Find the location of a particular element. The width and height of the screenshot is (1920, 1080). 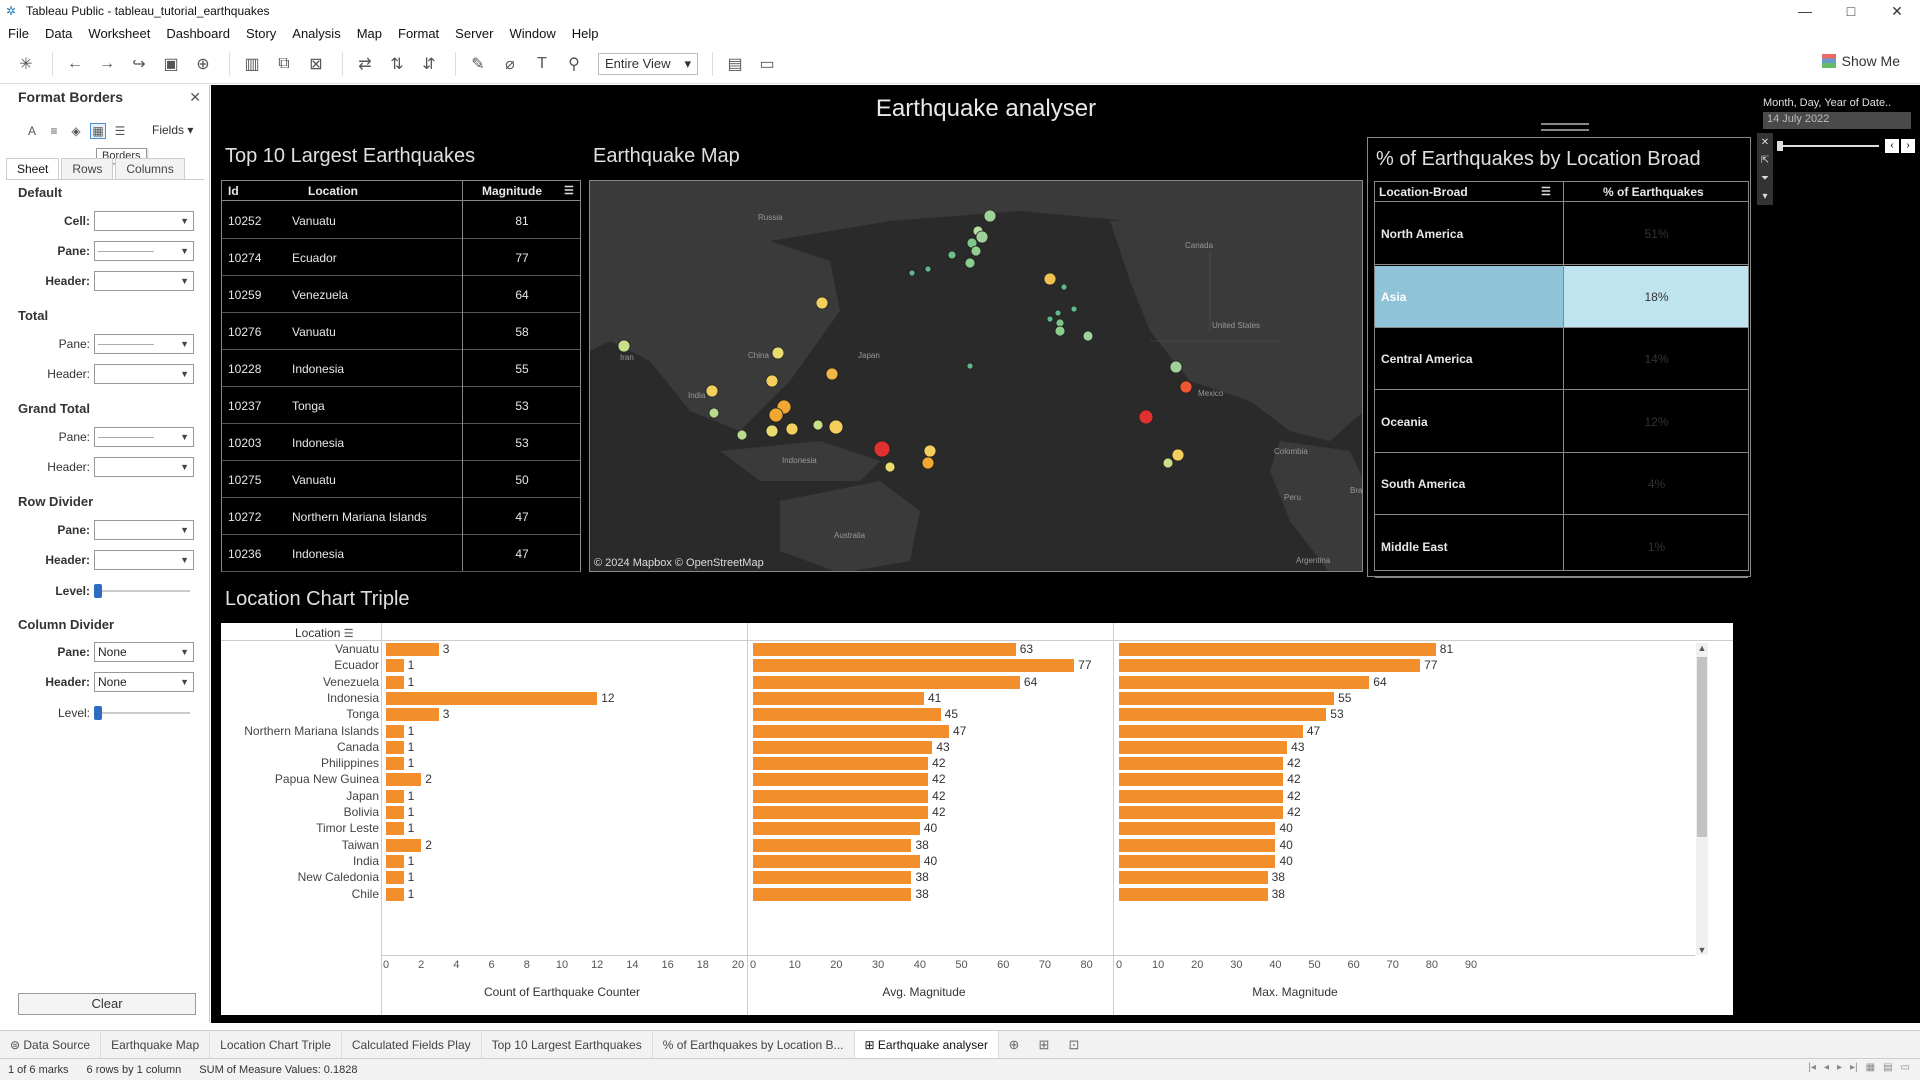

scroll-up-icon: ▲ is located at coordinates (1702, 648).